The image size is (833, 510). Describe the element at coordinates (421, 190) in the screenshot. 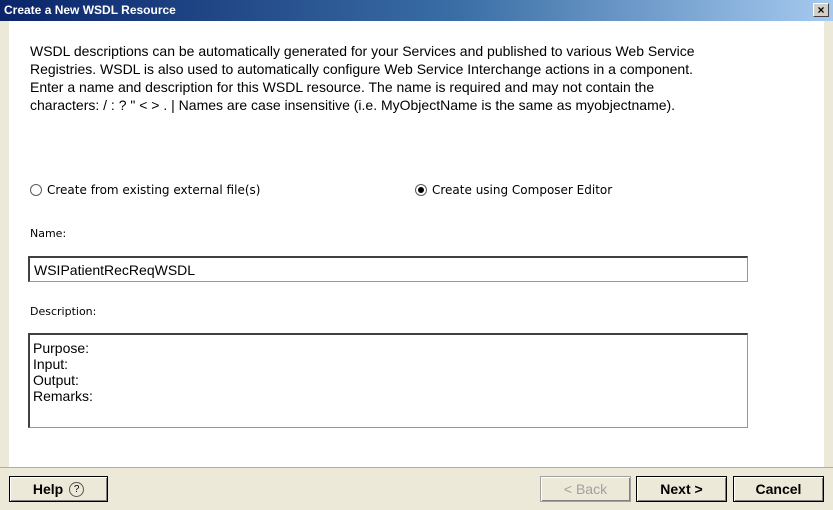

I see `radio-selected-icon` at that location.